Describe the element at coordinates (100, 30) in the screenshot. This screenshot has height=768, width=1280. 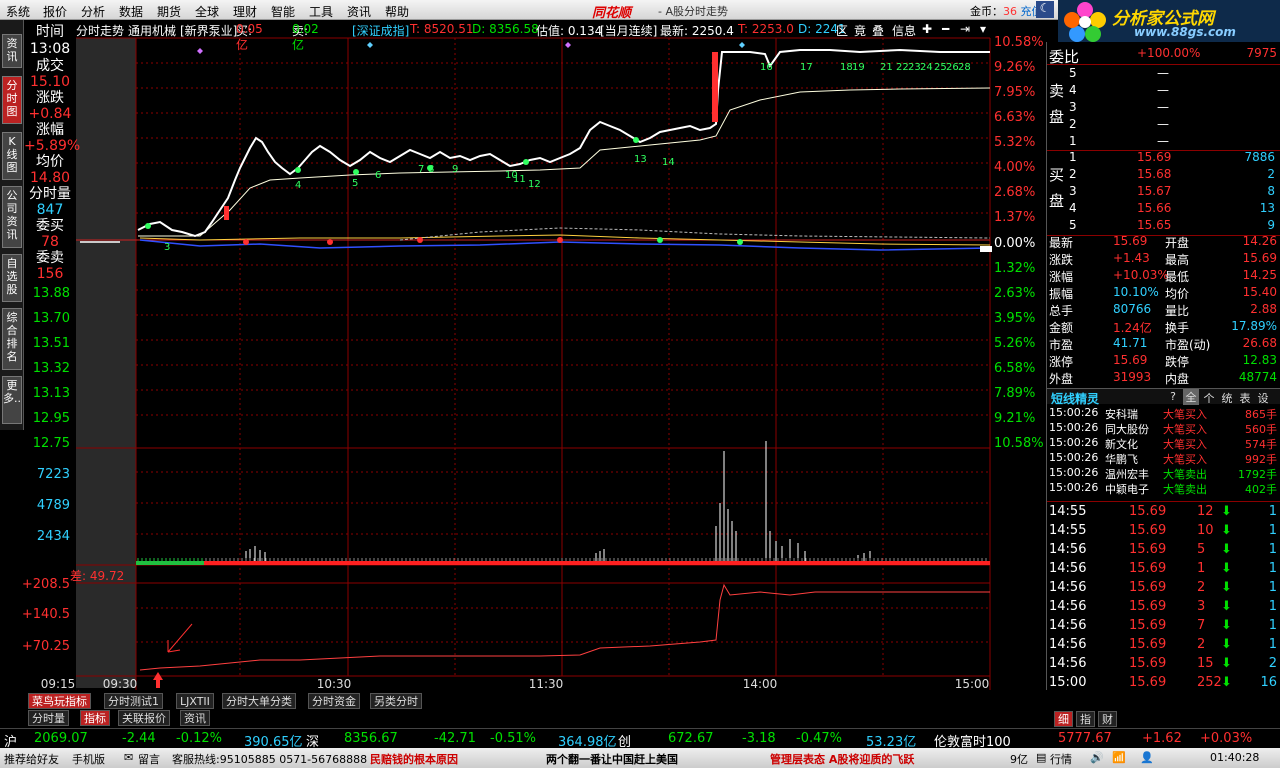
I see `tab-intraday: 分时走势` at that location.